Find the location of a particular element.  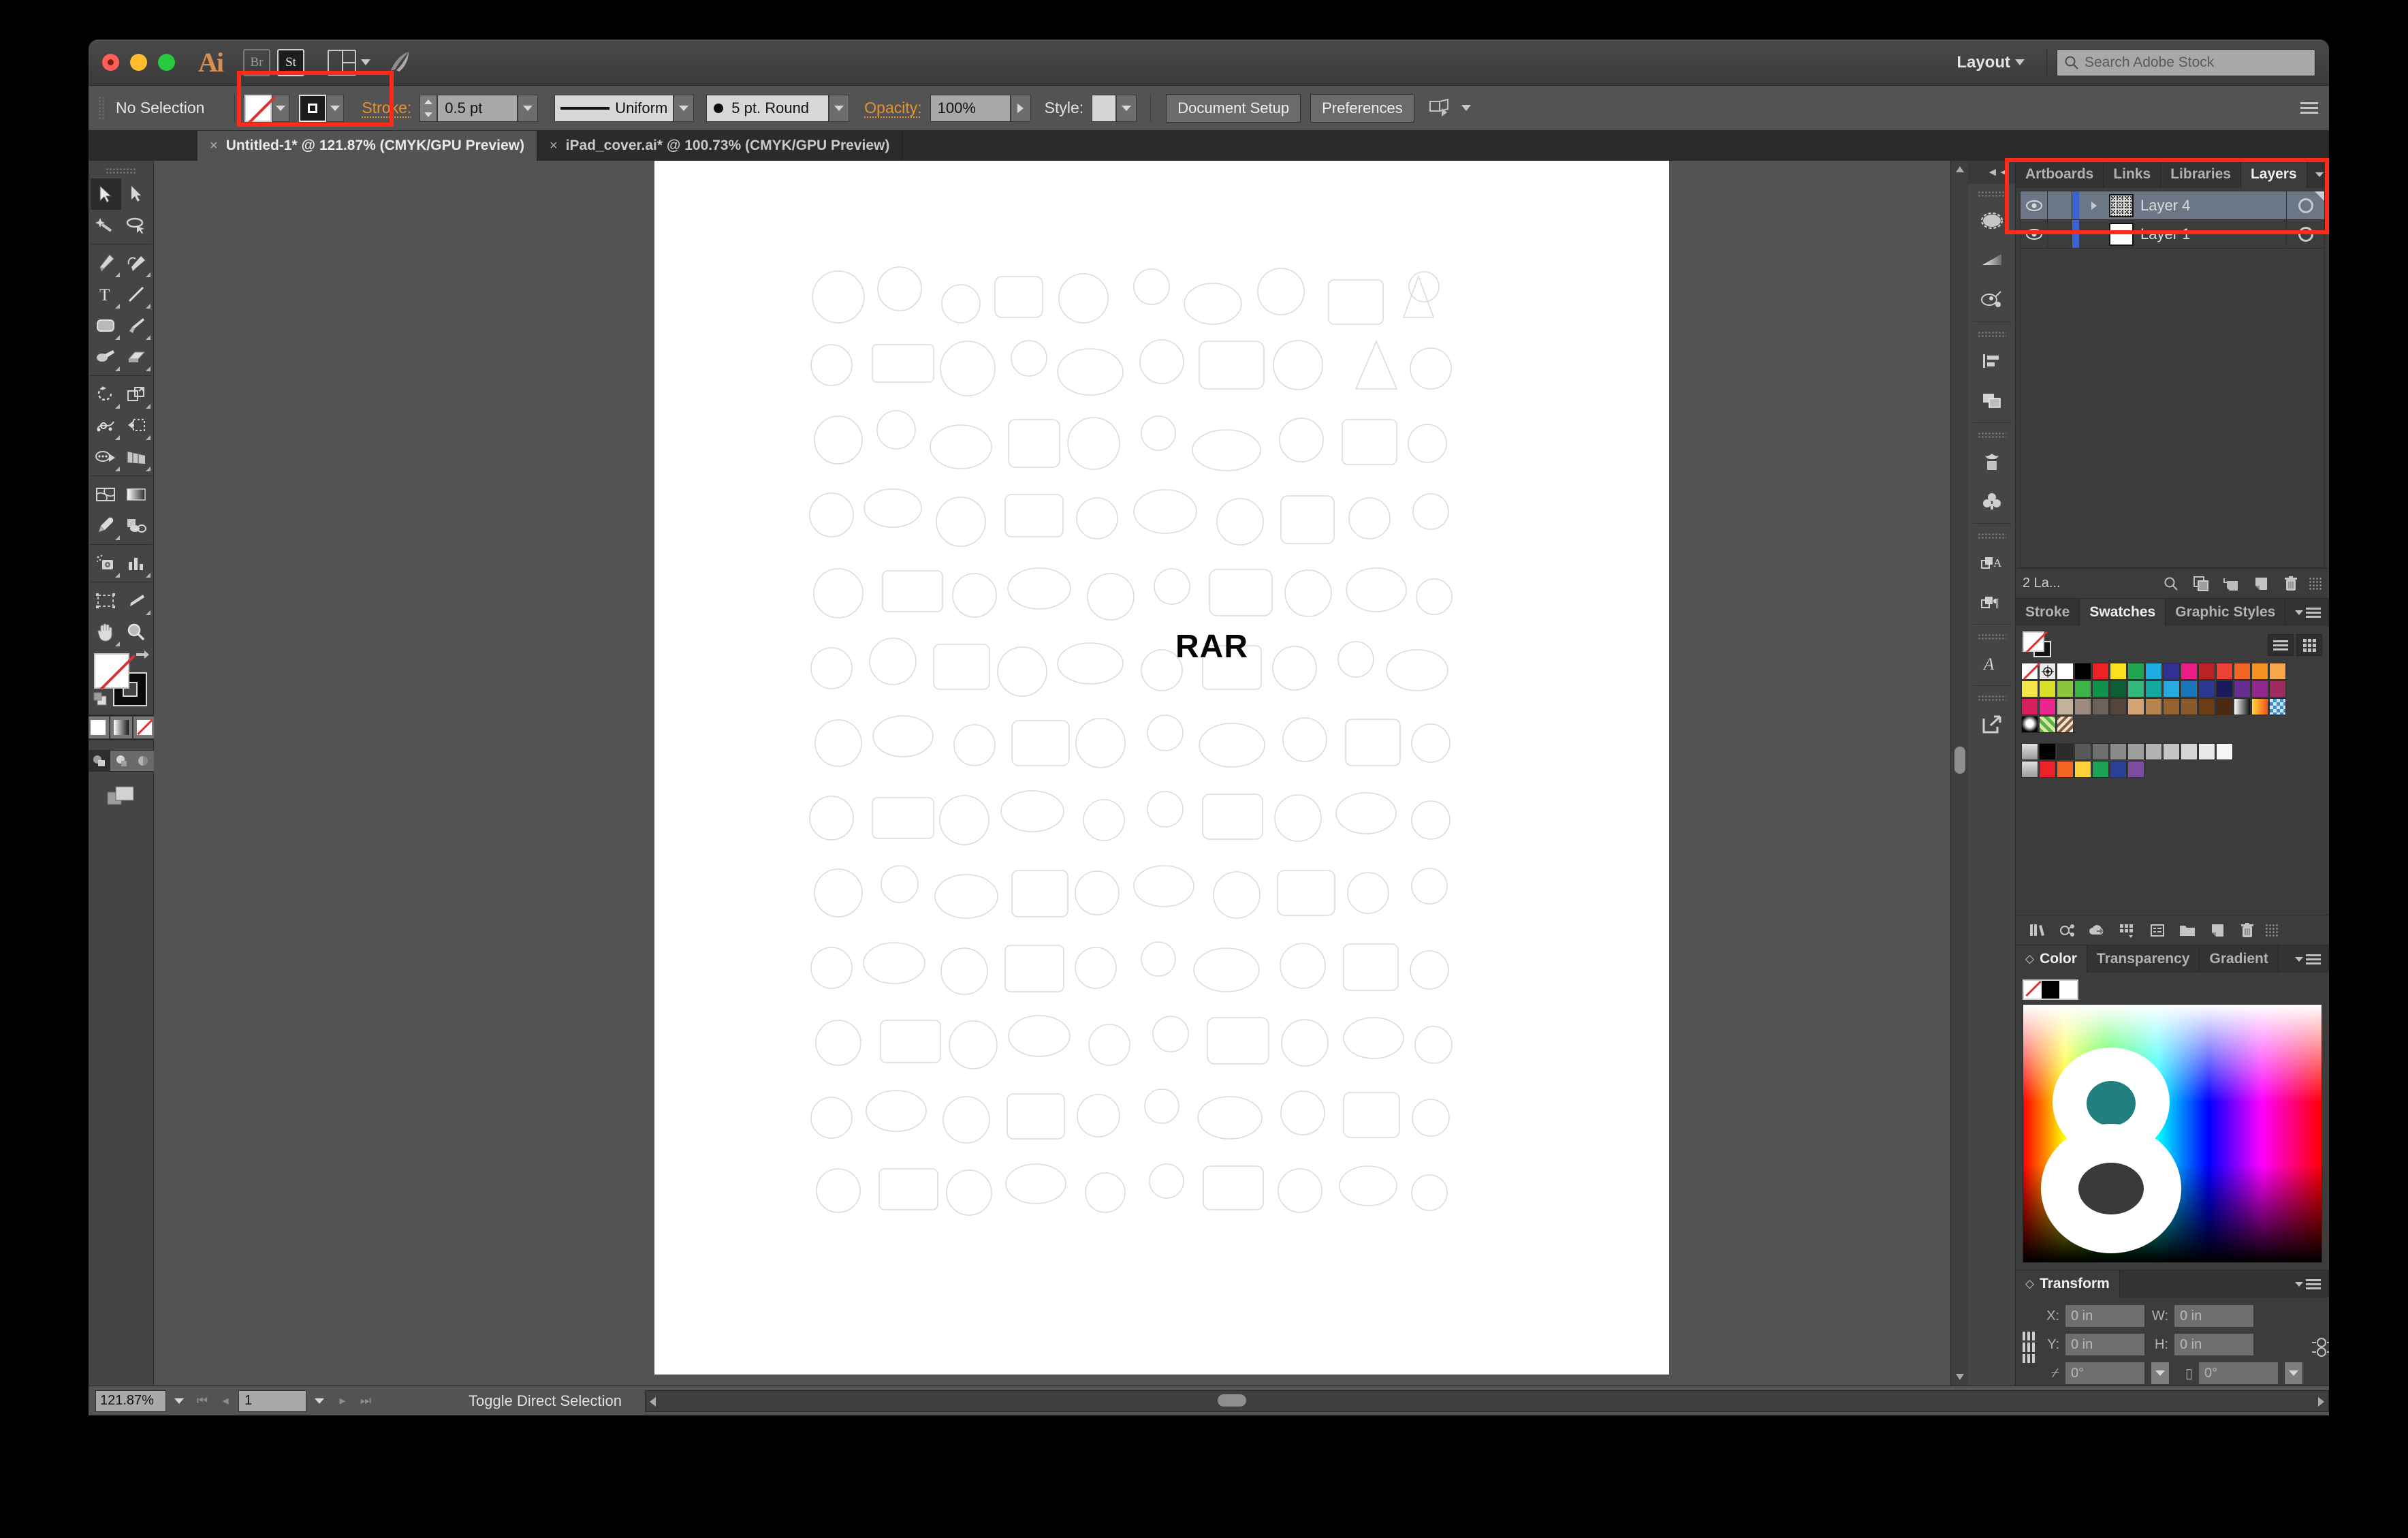

tab-gradient: Gradient is located at coordinates (2239, 959).